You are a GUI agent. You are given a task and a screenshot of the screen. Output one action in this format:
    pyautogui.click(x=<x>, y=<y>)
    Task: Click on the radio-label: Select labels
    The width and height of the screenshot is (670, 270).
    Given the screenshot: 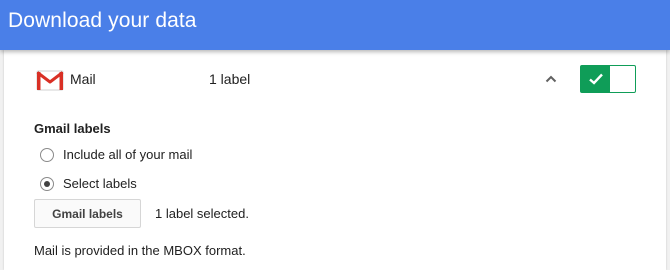 What is the action you would take?
    pyautogui.click(x=100, y=183)
    